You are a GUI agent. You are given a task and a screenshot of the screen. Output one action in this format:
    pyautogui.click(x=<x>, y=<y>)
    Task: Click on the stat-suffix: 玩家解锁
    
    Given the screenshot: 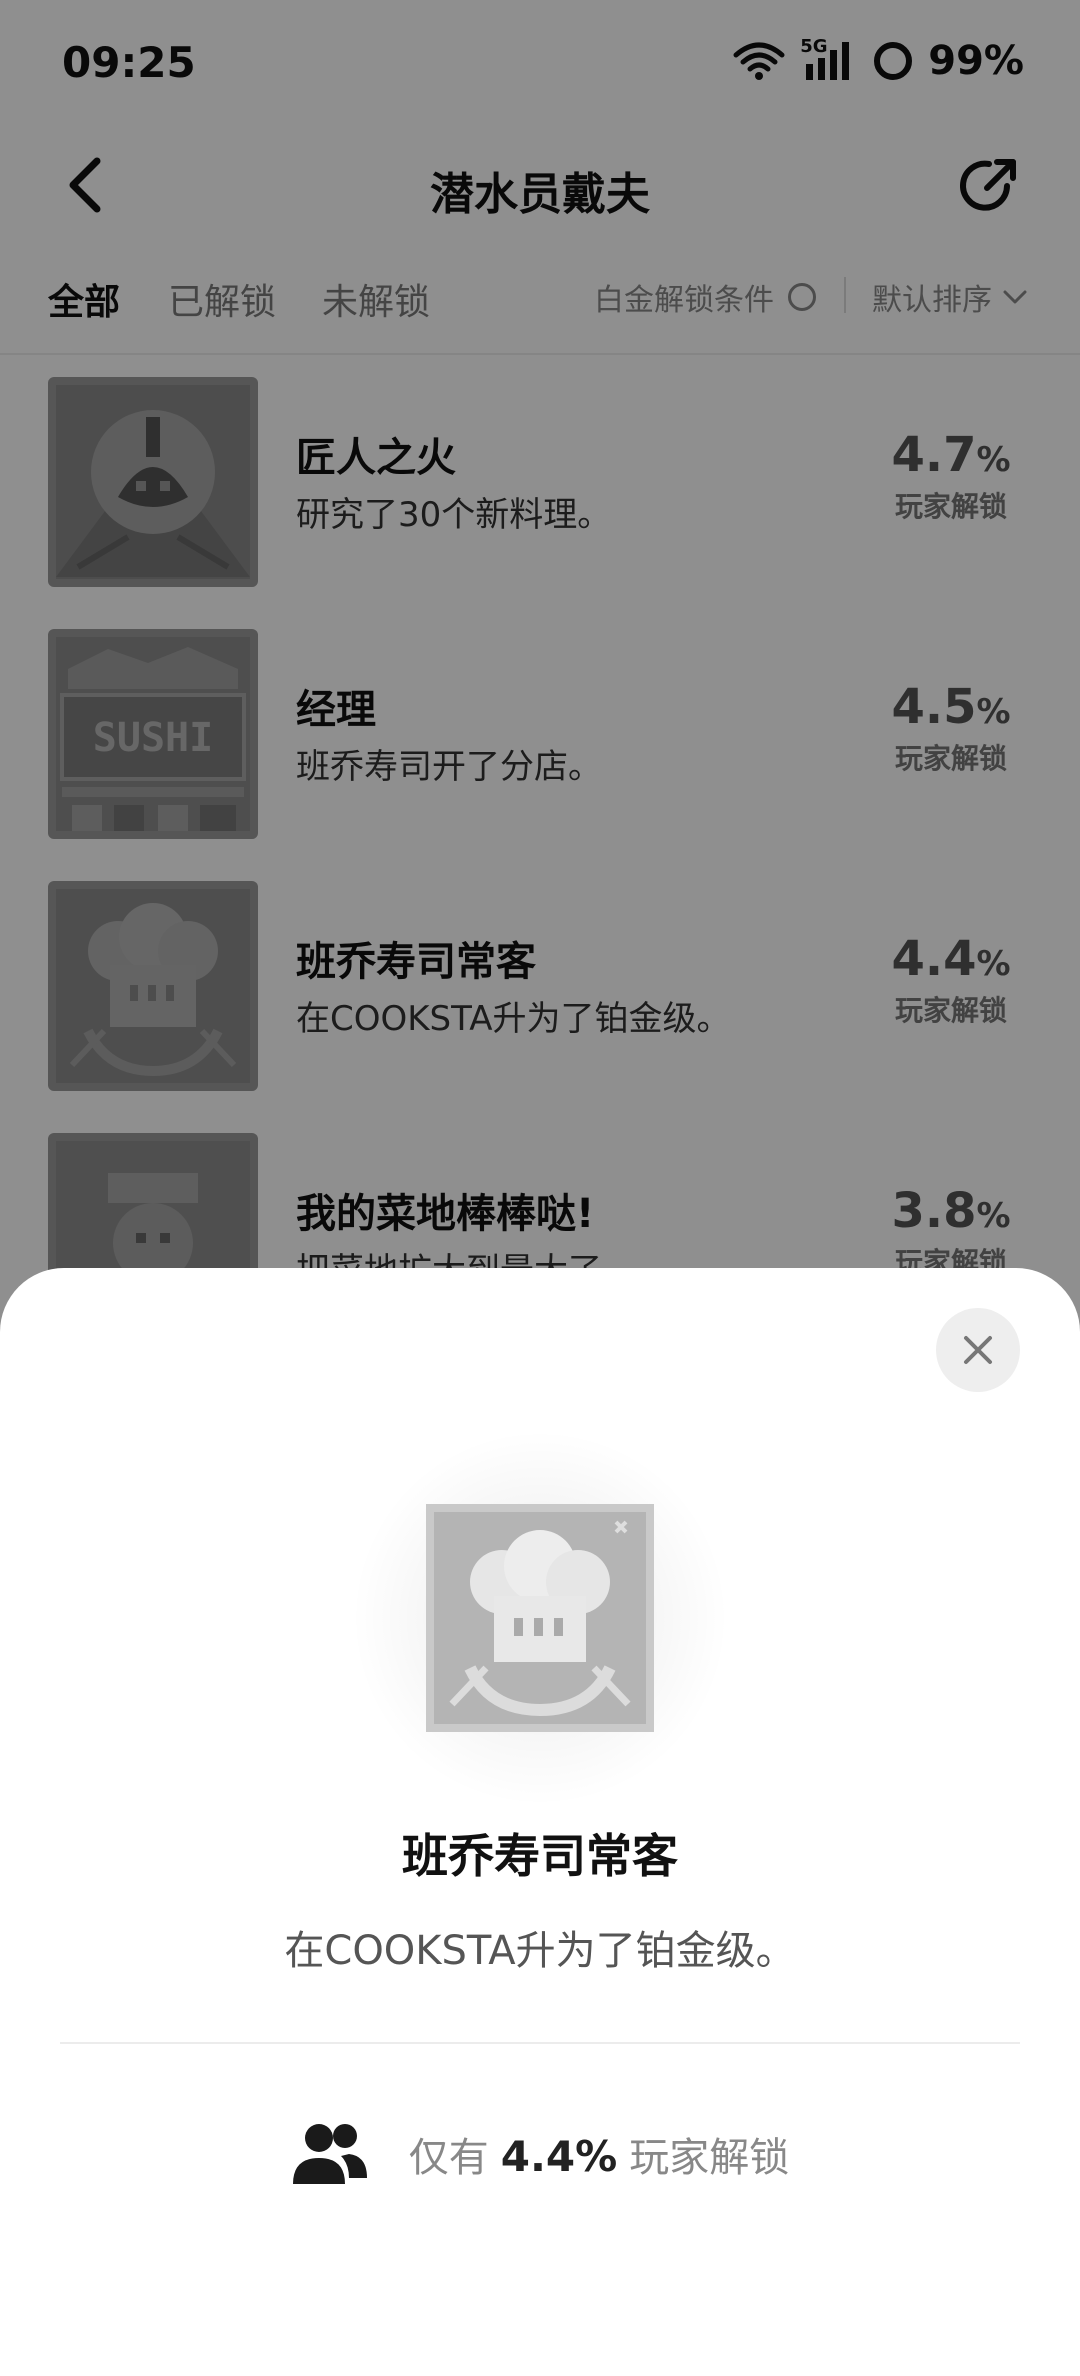 What is the action you would take?
    pyautogui.click(x=709, y=2158)
    